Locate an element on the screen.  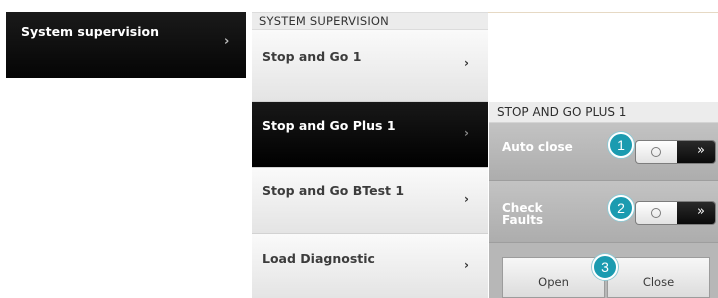
submenu-item-load-diagnostic: Load Diagnostic › is located at coordinates (370, 266).